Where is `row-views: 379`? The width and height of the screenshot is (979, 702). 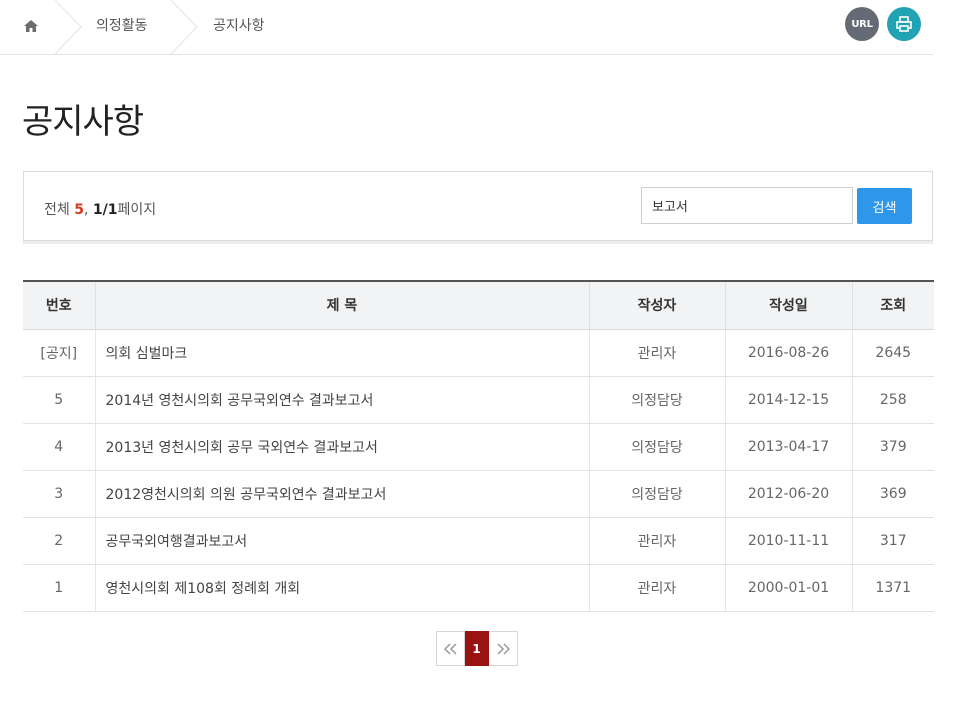 row-views: 379 is located at coordinates (892, 447).